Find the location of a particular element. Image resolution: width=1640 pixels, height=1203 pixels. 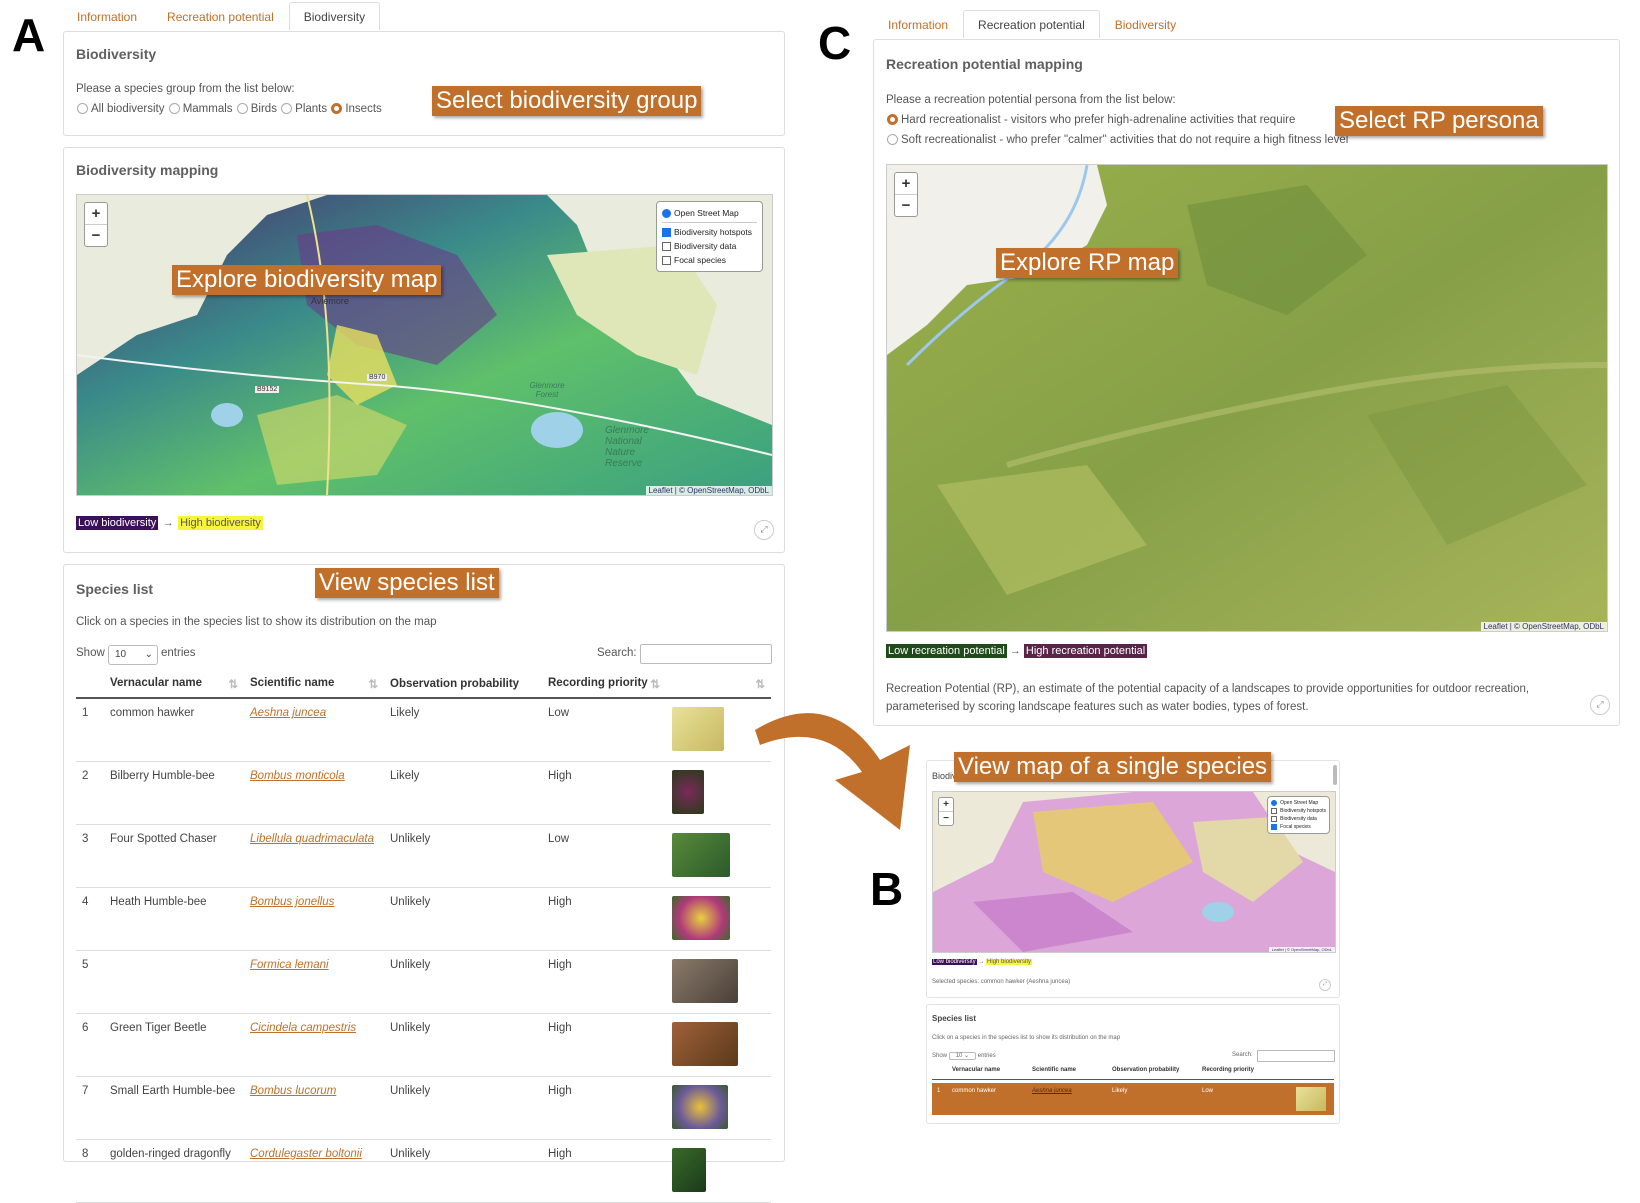

radio-hard is located at coordinates (892, 120).